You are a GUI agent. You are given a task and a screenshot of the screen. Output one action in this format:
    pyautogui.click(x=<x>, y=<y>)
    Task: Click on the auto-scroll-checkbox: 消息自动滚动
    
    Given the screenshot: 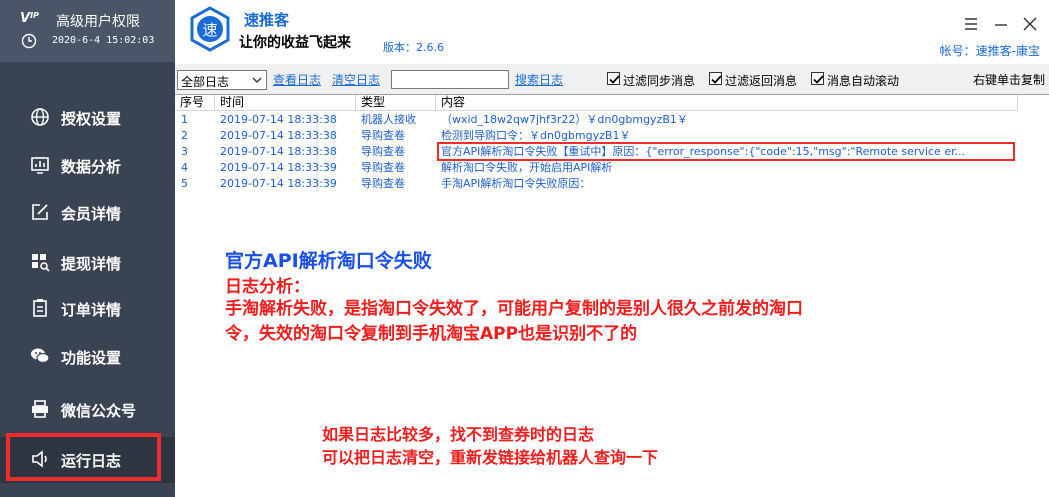 What is the action you would take?
    pyautogui.click(x=857, y=79)
    